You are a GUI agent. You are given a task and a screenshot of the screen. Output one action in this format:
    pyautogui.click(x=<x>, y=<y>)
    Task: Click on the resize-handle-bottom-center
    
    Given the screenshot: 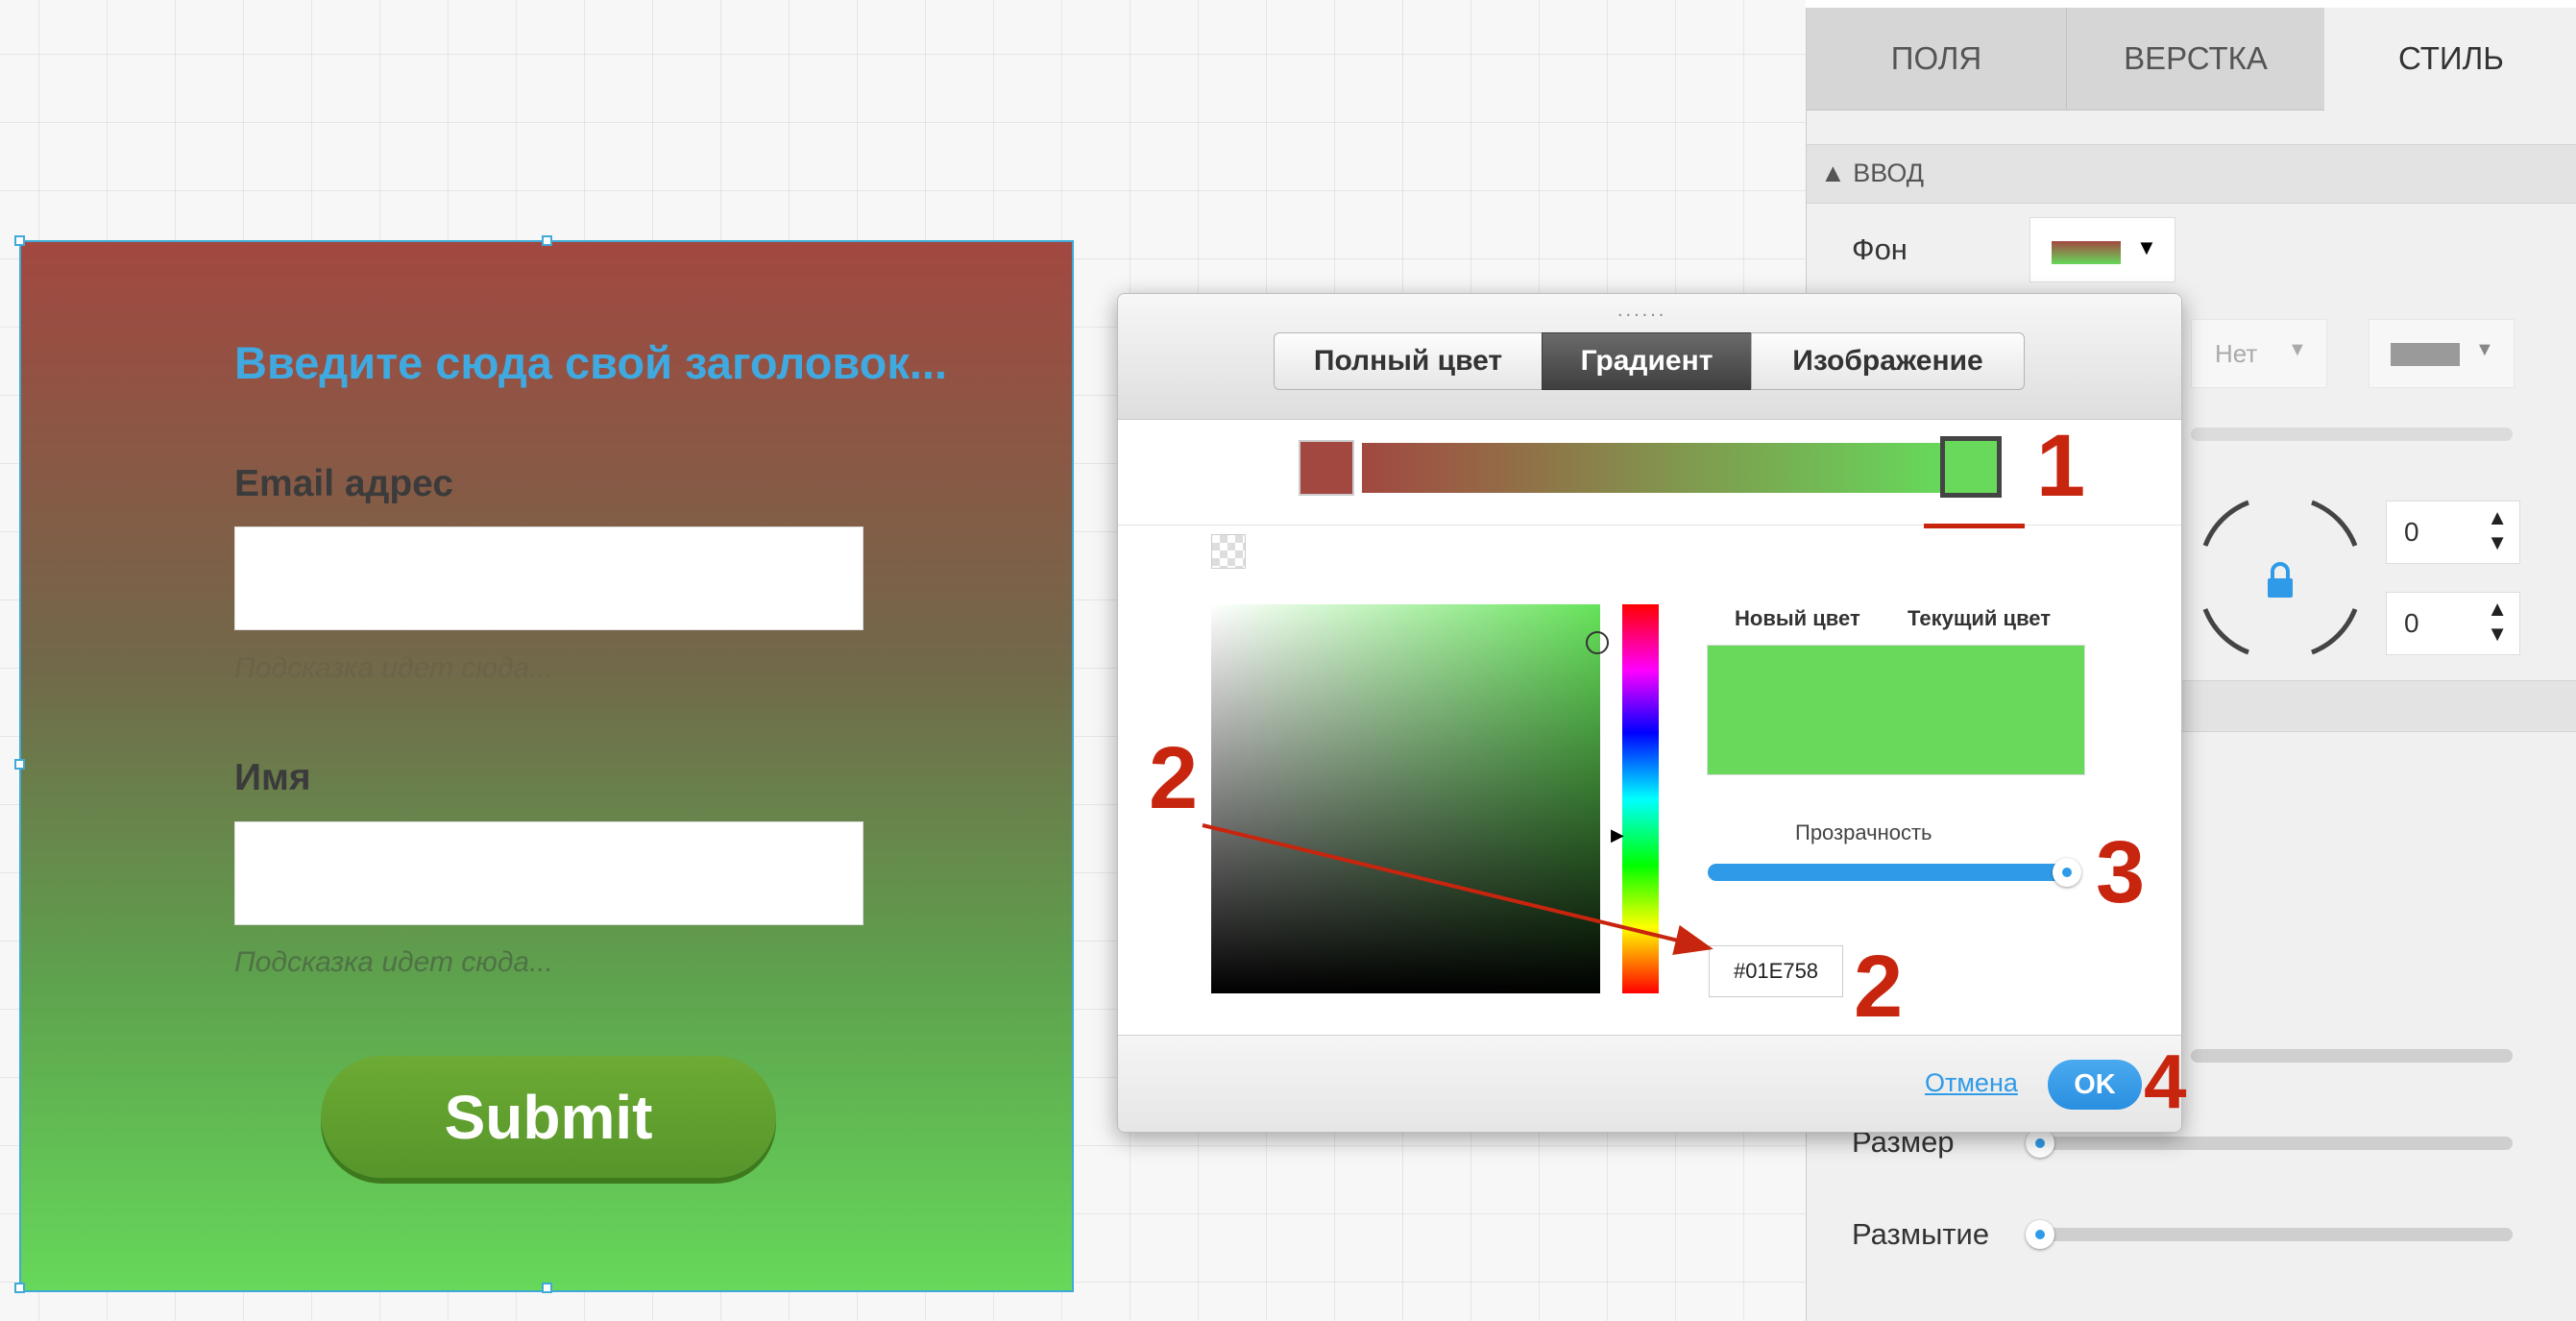 What is the action you would take?
    pyautogui.click(x=547, y=1288)
    